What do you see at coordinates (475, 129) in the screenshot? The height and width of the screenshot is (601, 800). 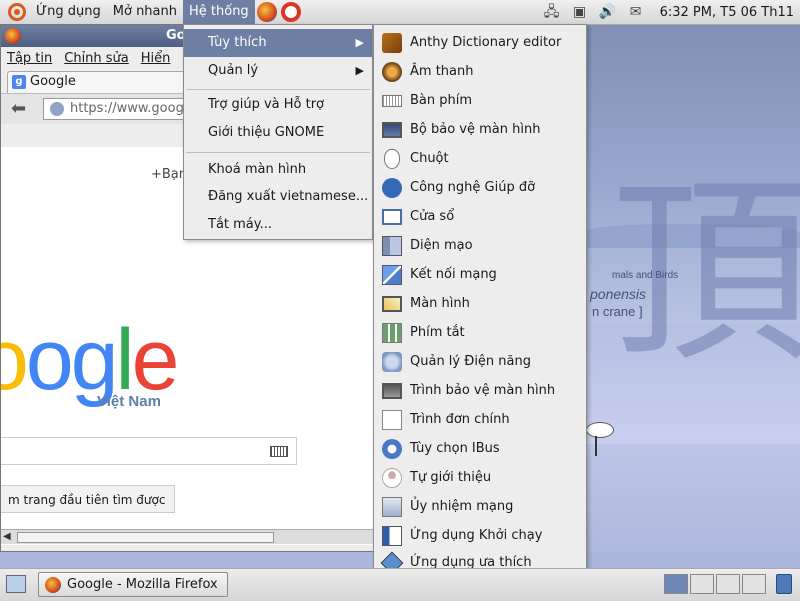 I see `pref-label: Bộ bảo vệ màn hình` at bounding box center [475, 129].